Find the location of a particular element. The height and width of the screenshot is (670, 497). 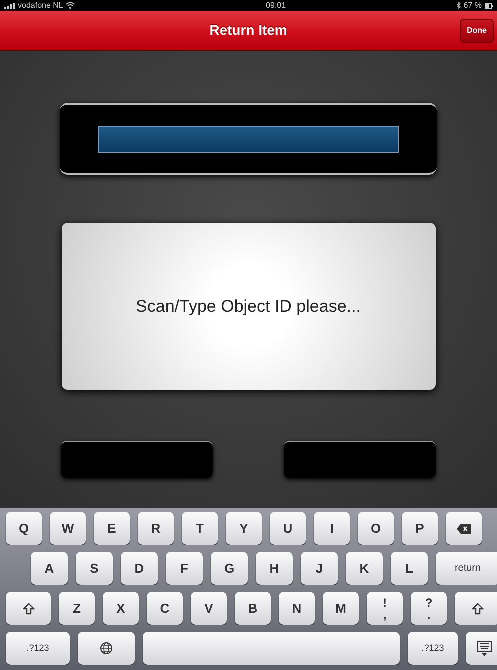

keyboard-key: Z is located at coordinates (77, 608).